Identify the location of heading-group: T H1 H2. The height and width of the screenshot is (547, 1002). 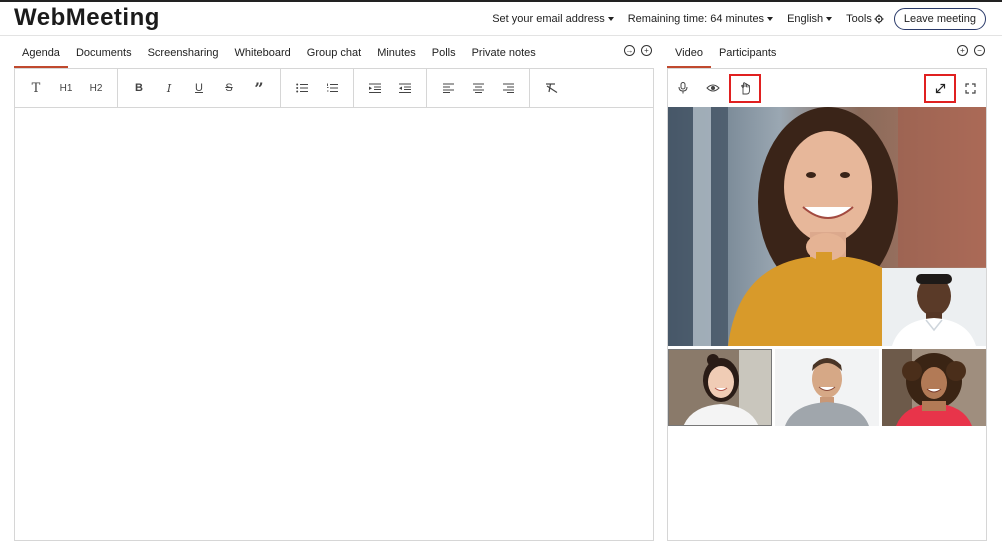
(66, 88).